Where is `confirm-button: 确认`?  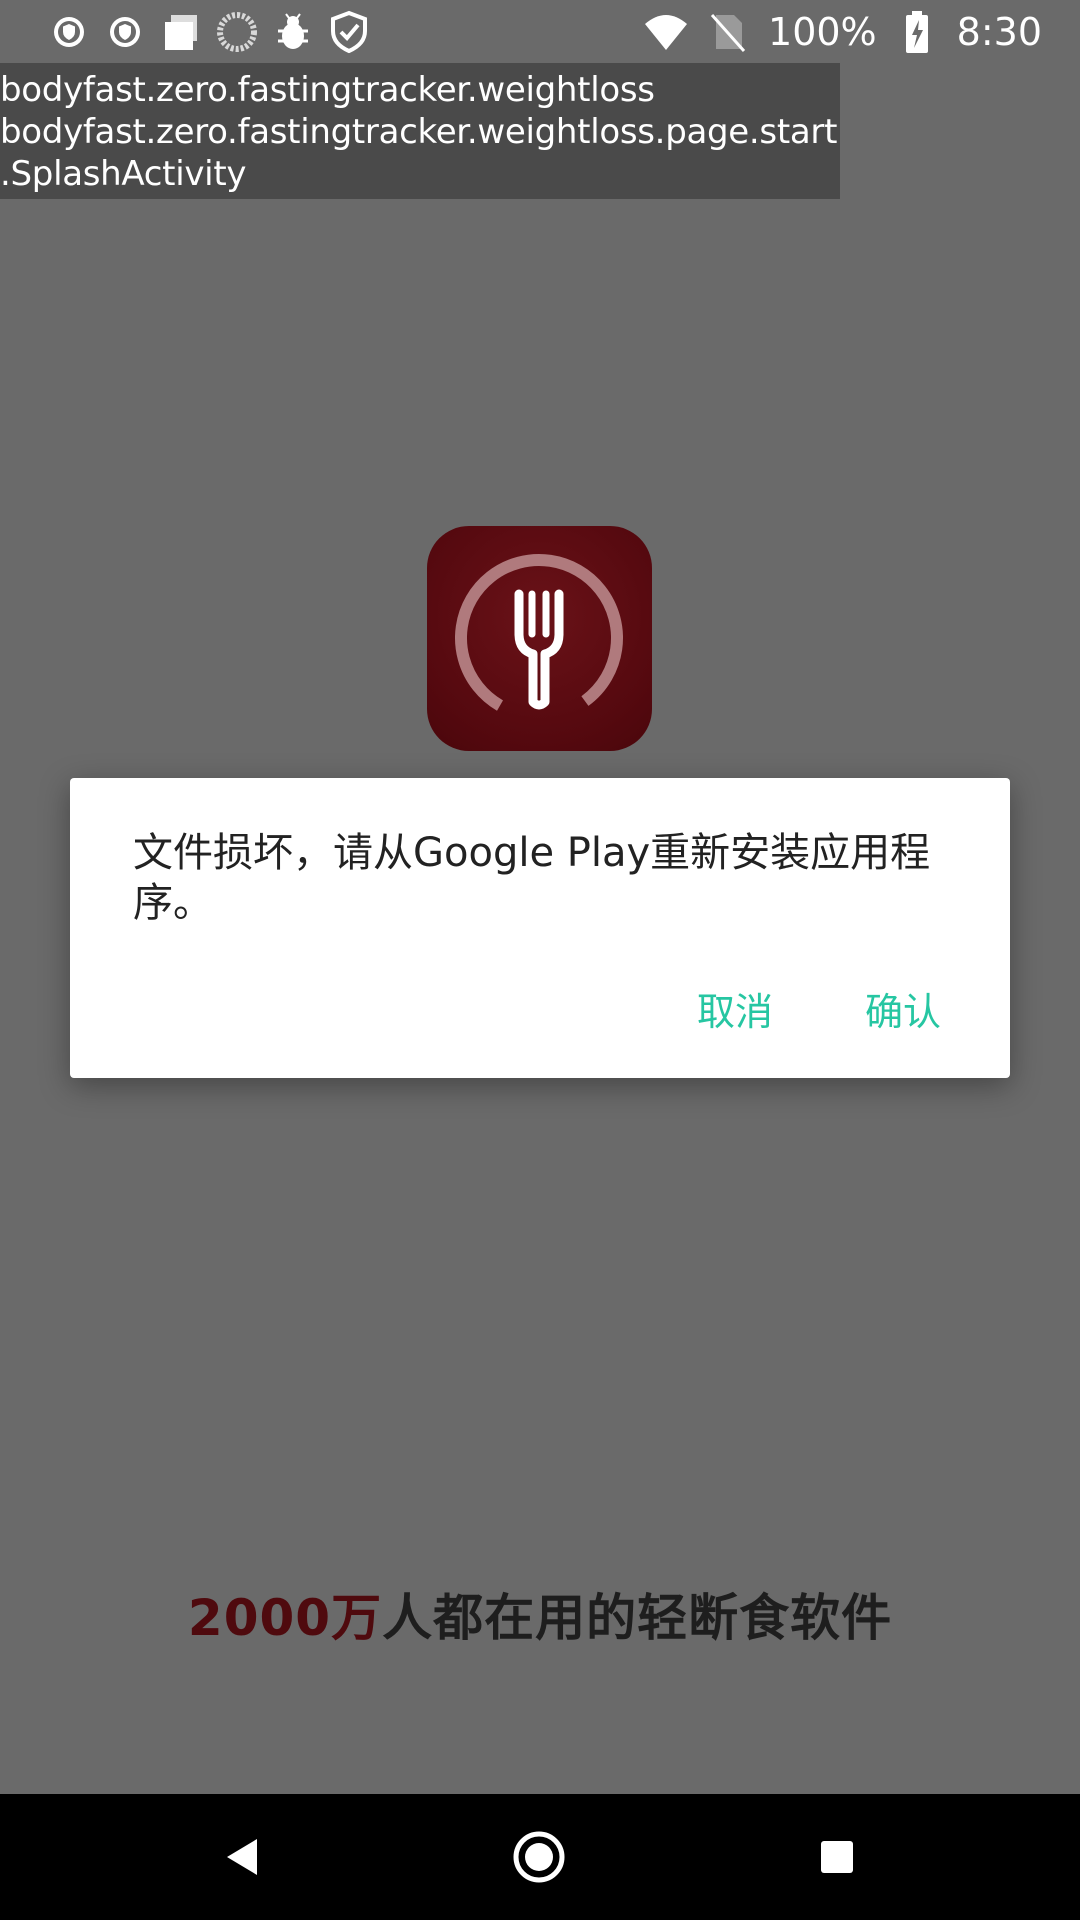 confirm-button: 确认 is located at coordinates (903, 1008).